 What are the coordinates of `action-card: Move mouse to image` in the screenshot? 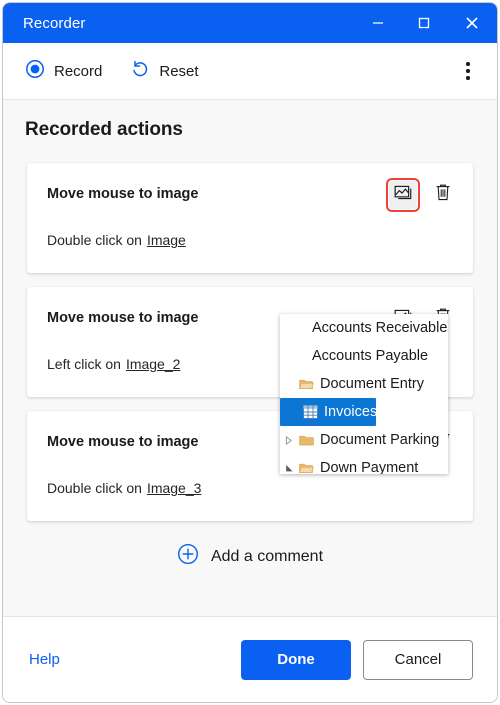 It's located at (250, 218).